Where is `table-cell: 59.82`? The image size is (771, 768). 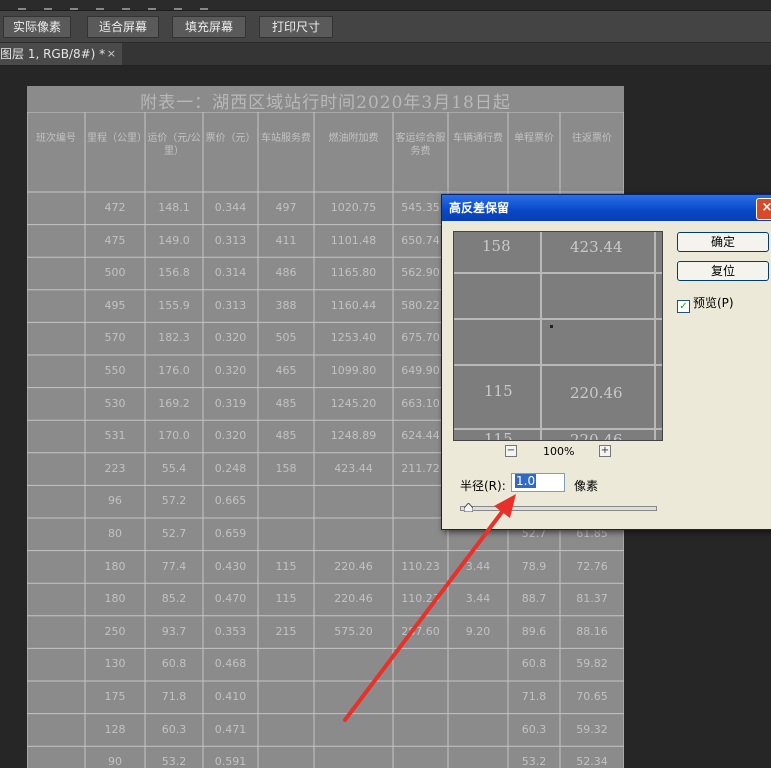 table-cell: 59.82 is located at coordinates (592, 664).